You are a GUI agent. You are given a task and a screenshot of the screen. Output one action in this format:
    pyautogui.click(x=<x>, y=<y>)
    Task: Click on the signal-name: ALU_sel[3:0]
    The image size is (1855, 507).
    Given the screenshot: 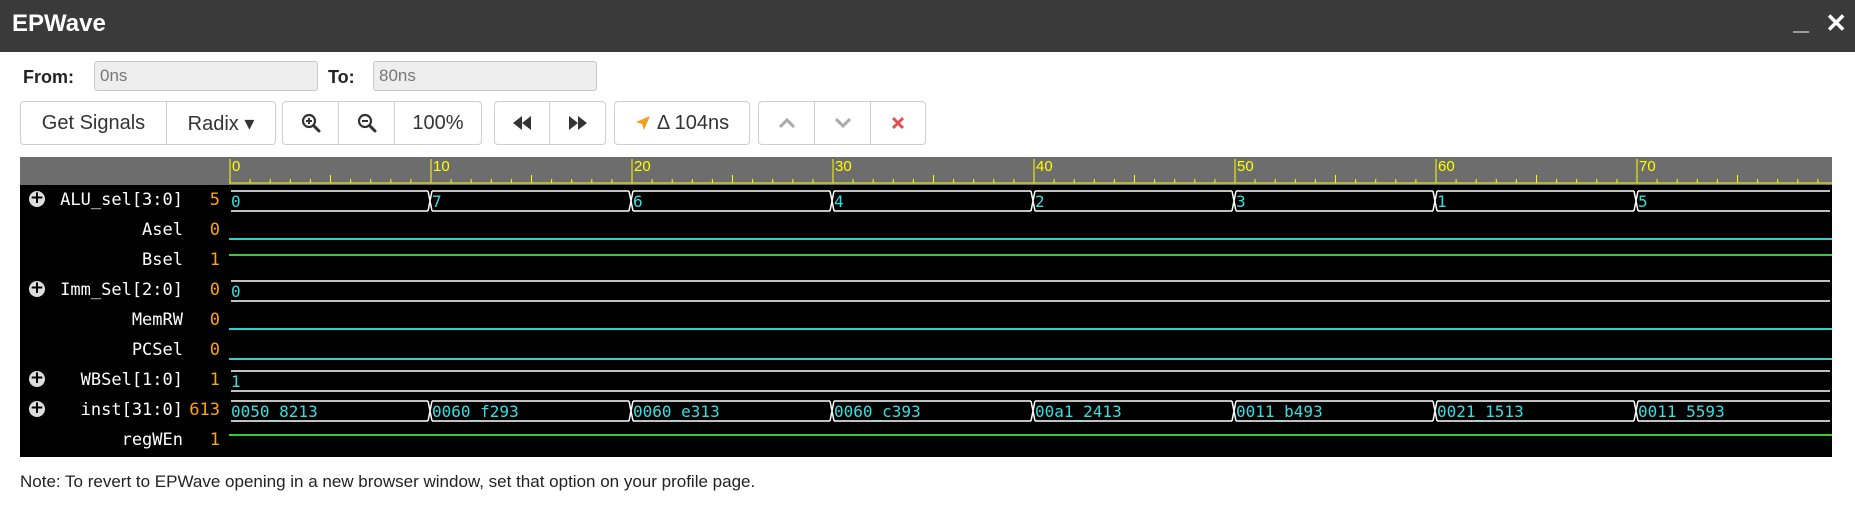 What is the action you would take?
    pyautogui.click(x=121, y=200)
    